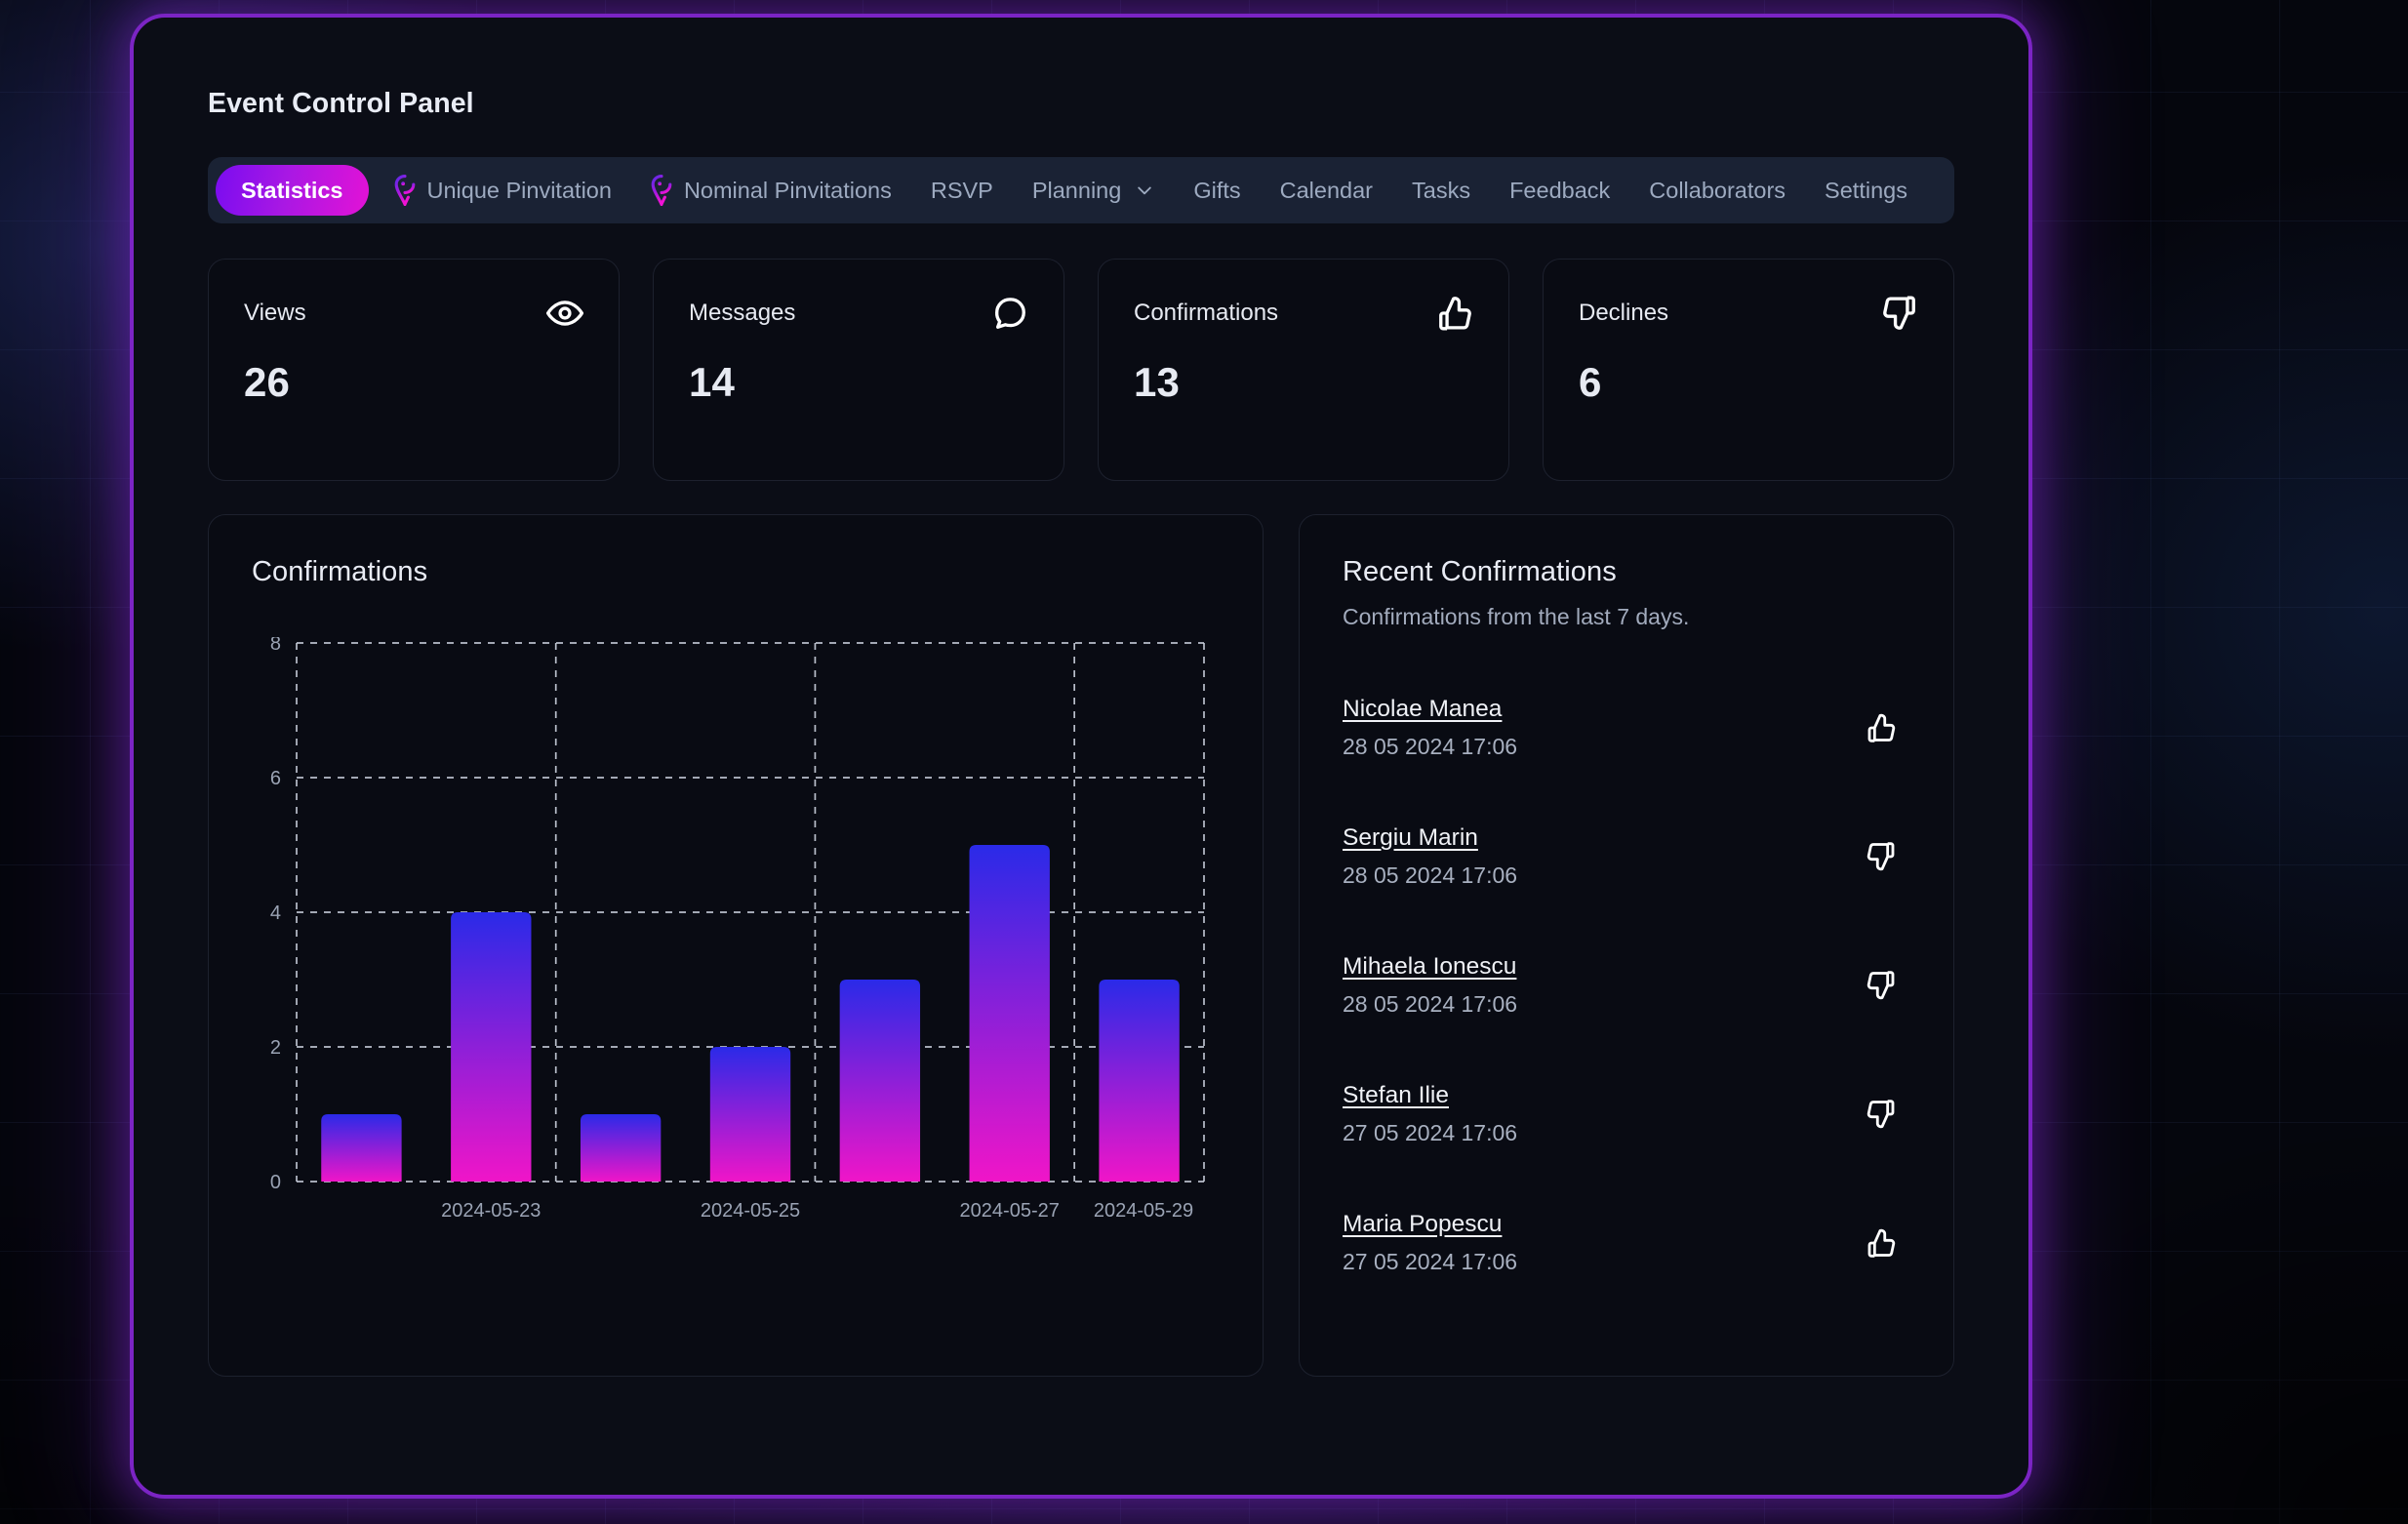 Image resolution: width=2408 pixels, height=1524 pixels. I want to click on list-item: Maria Popescu 27 05 2024 17:06, so click(1627, 1243).